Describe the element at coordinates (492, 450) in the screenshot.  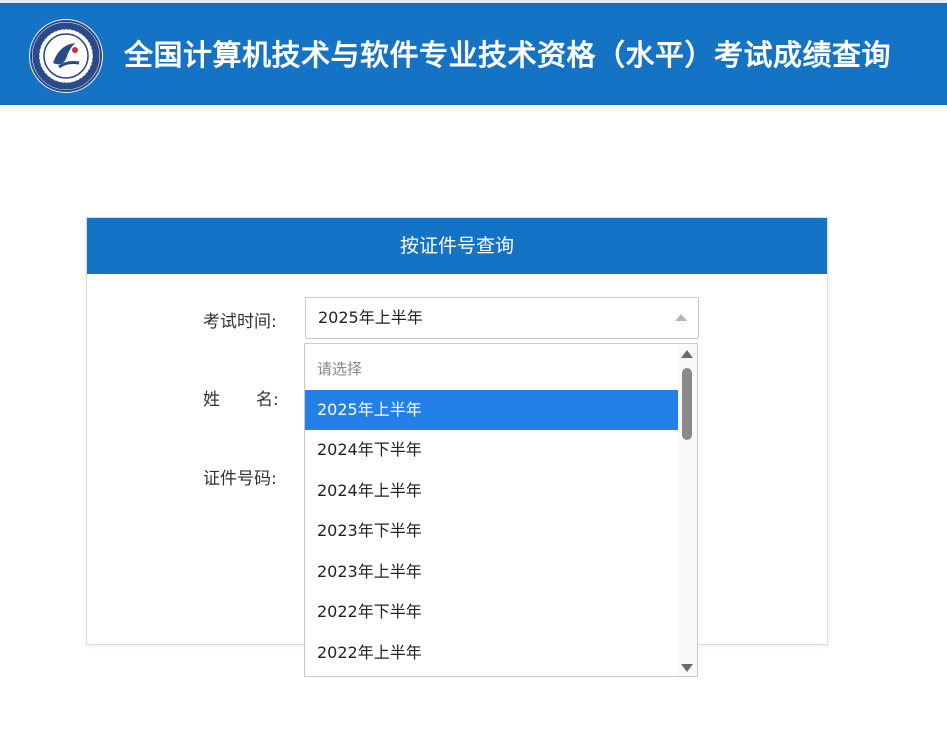
I see `dropdown-option: 2024年下半年` at that location.